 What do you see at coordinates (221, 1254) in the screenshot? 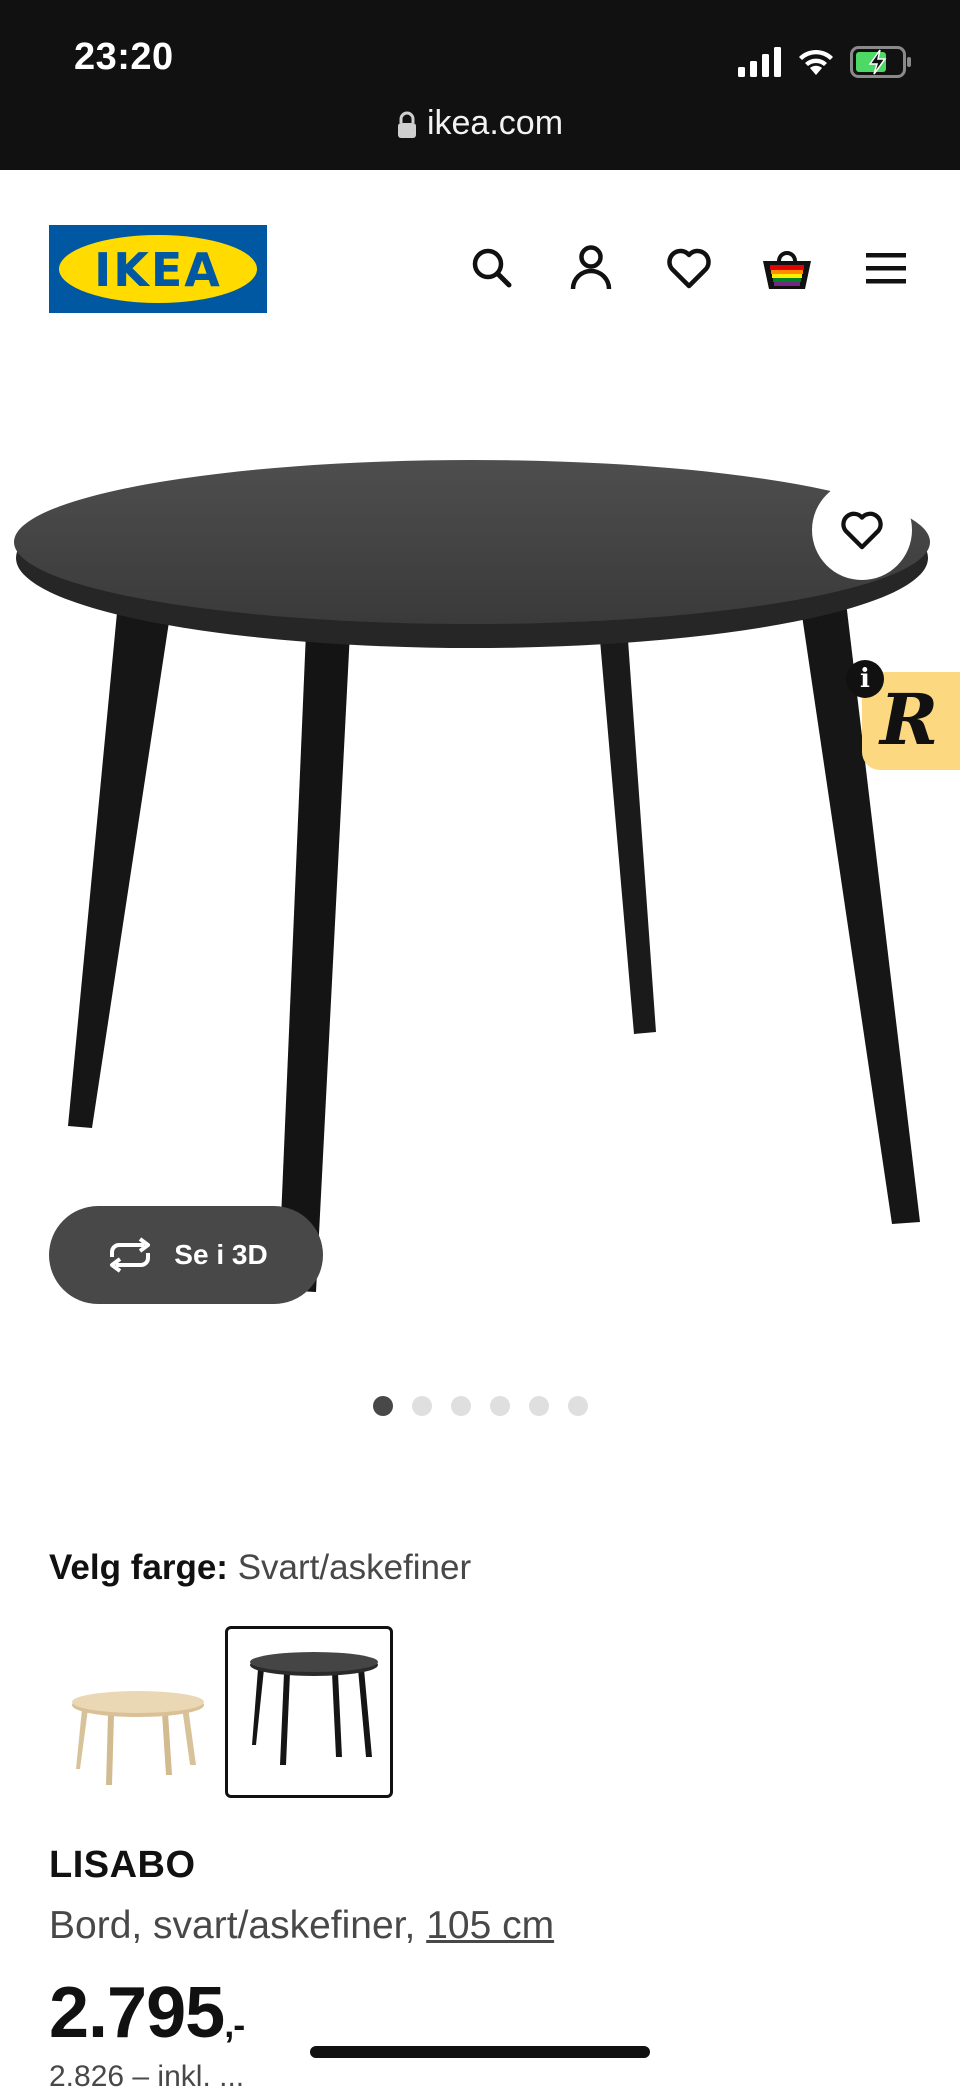
I see `view-3d-label: Se i 3D` at bounding box center [221, 1254].